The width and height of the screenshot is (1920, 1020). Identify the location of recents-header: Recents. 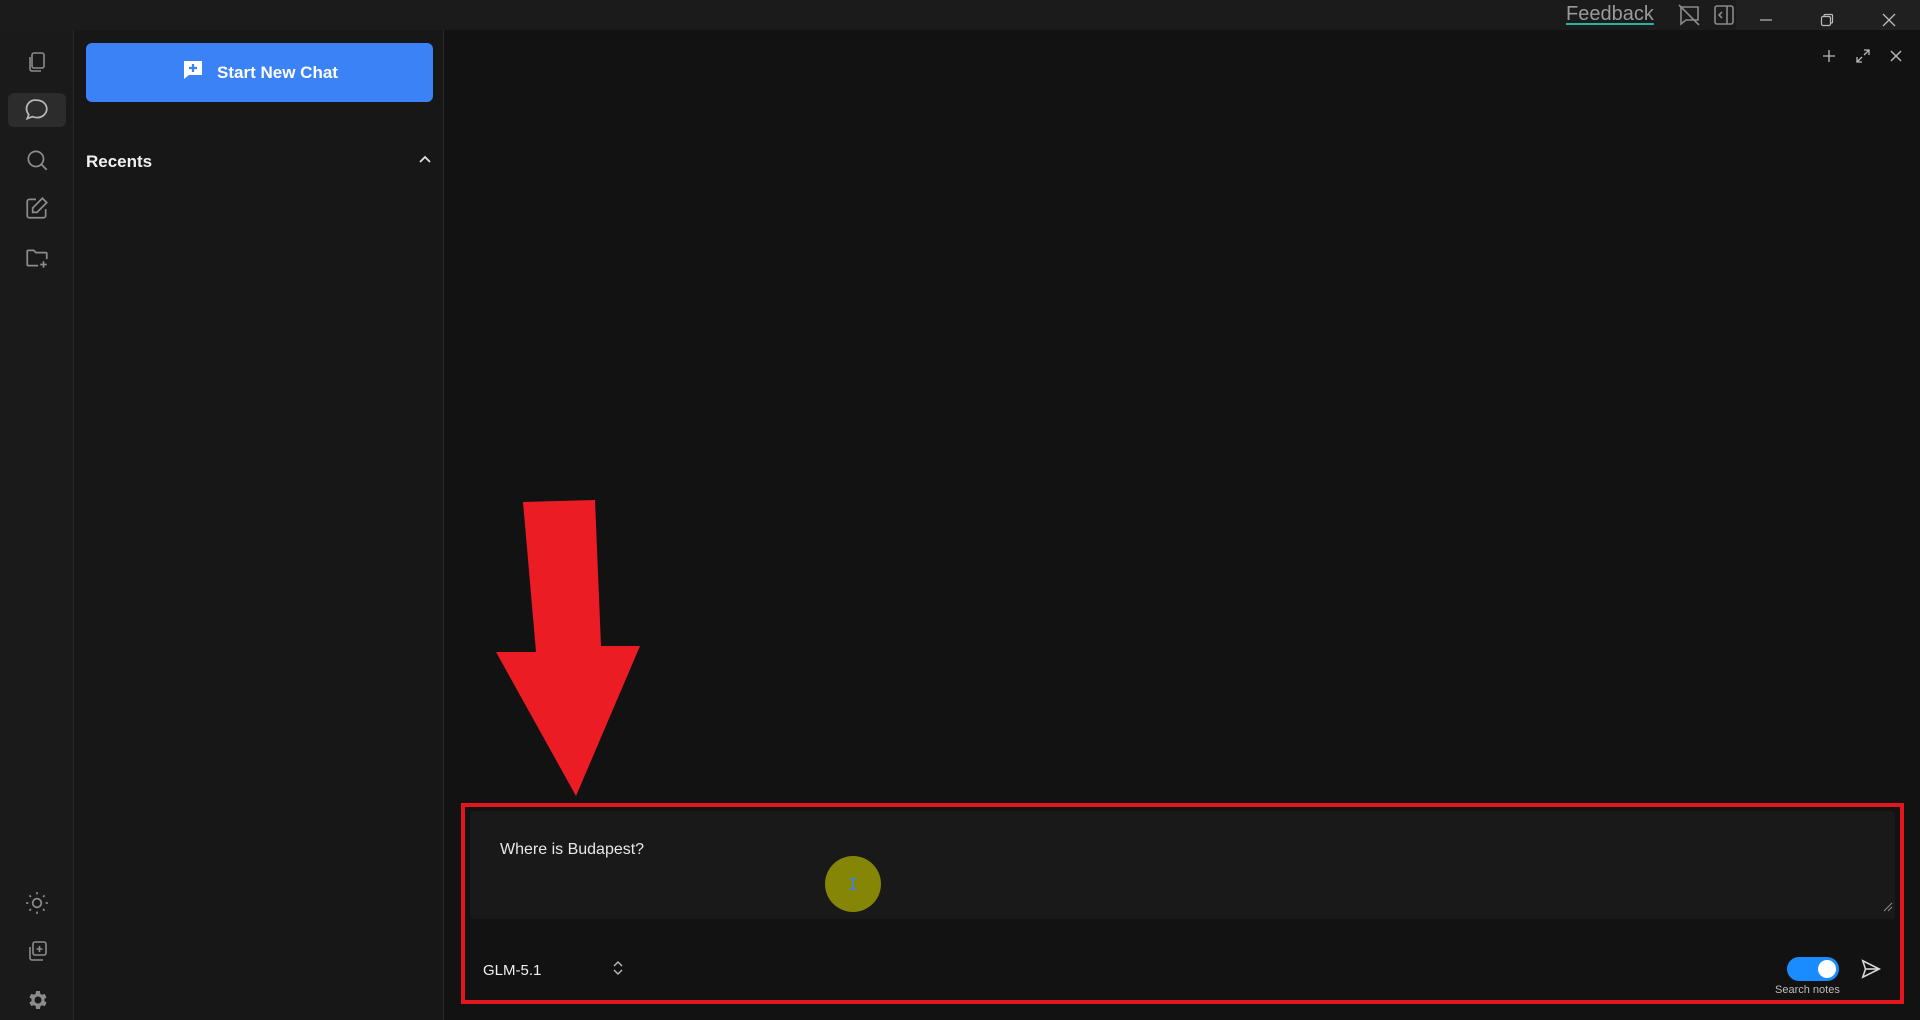
(259, 162).